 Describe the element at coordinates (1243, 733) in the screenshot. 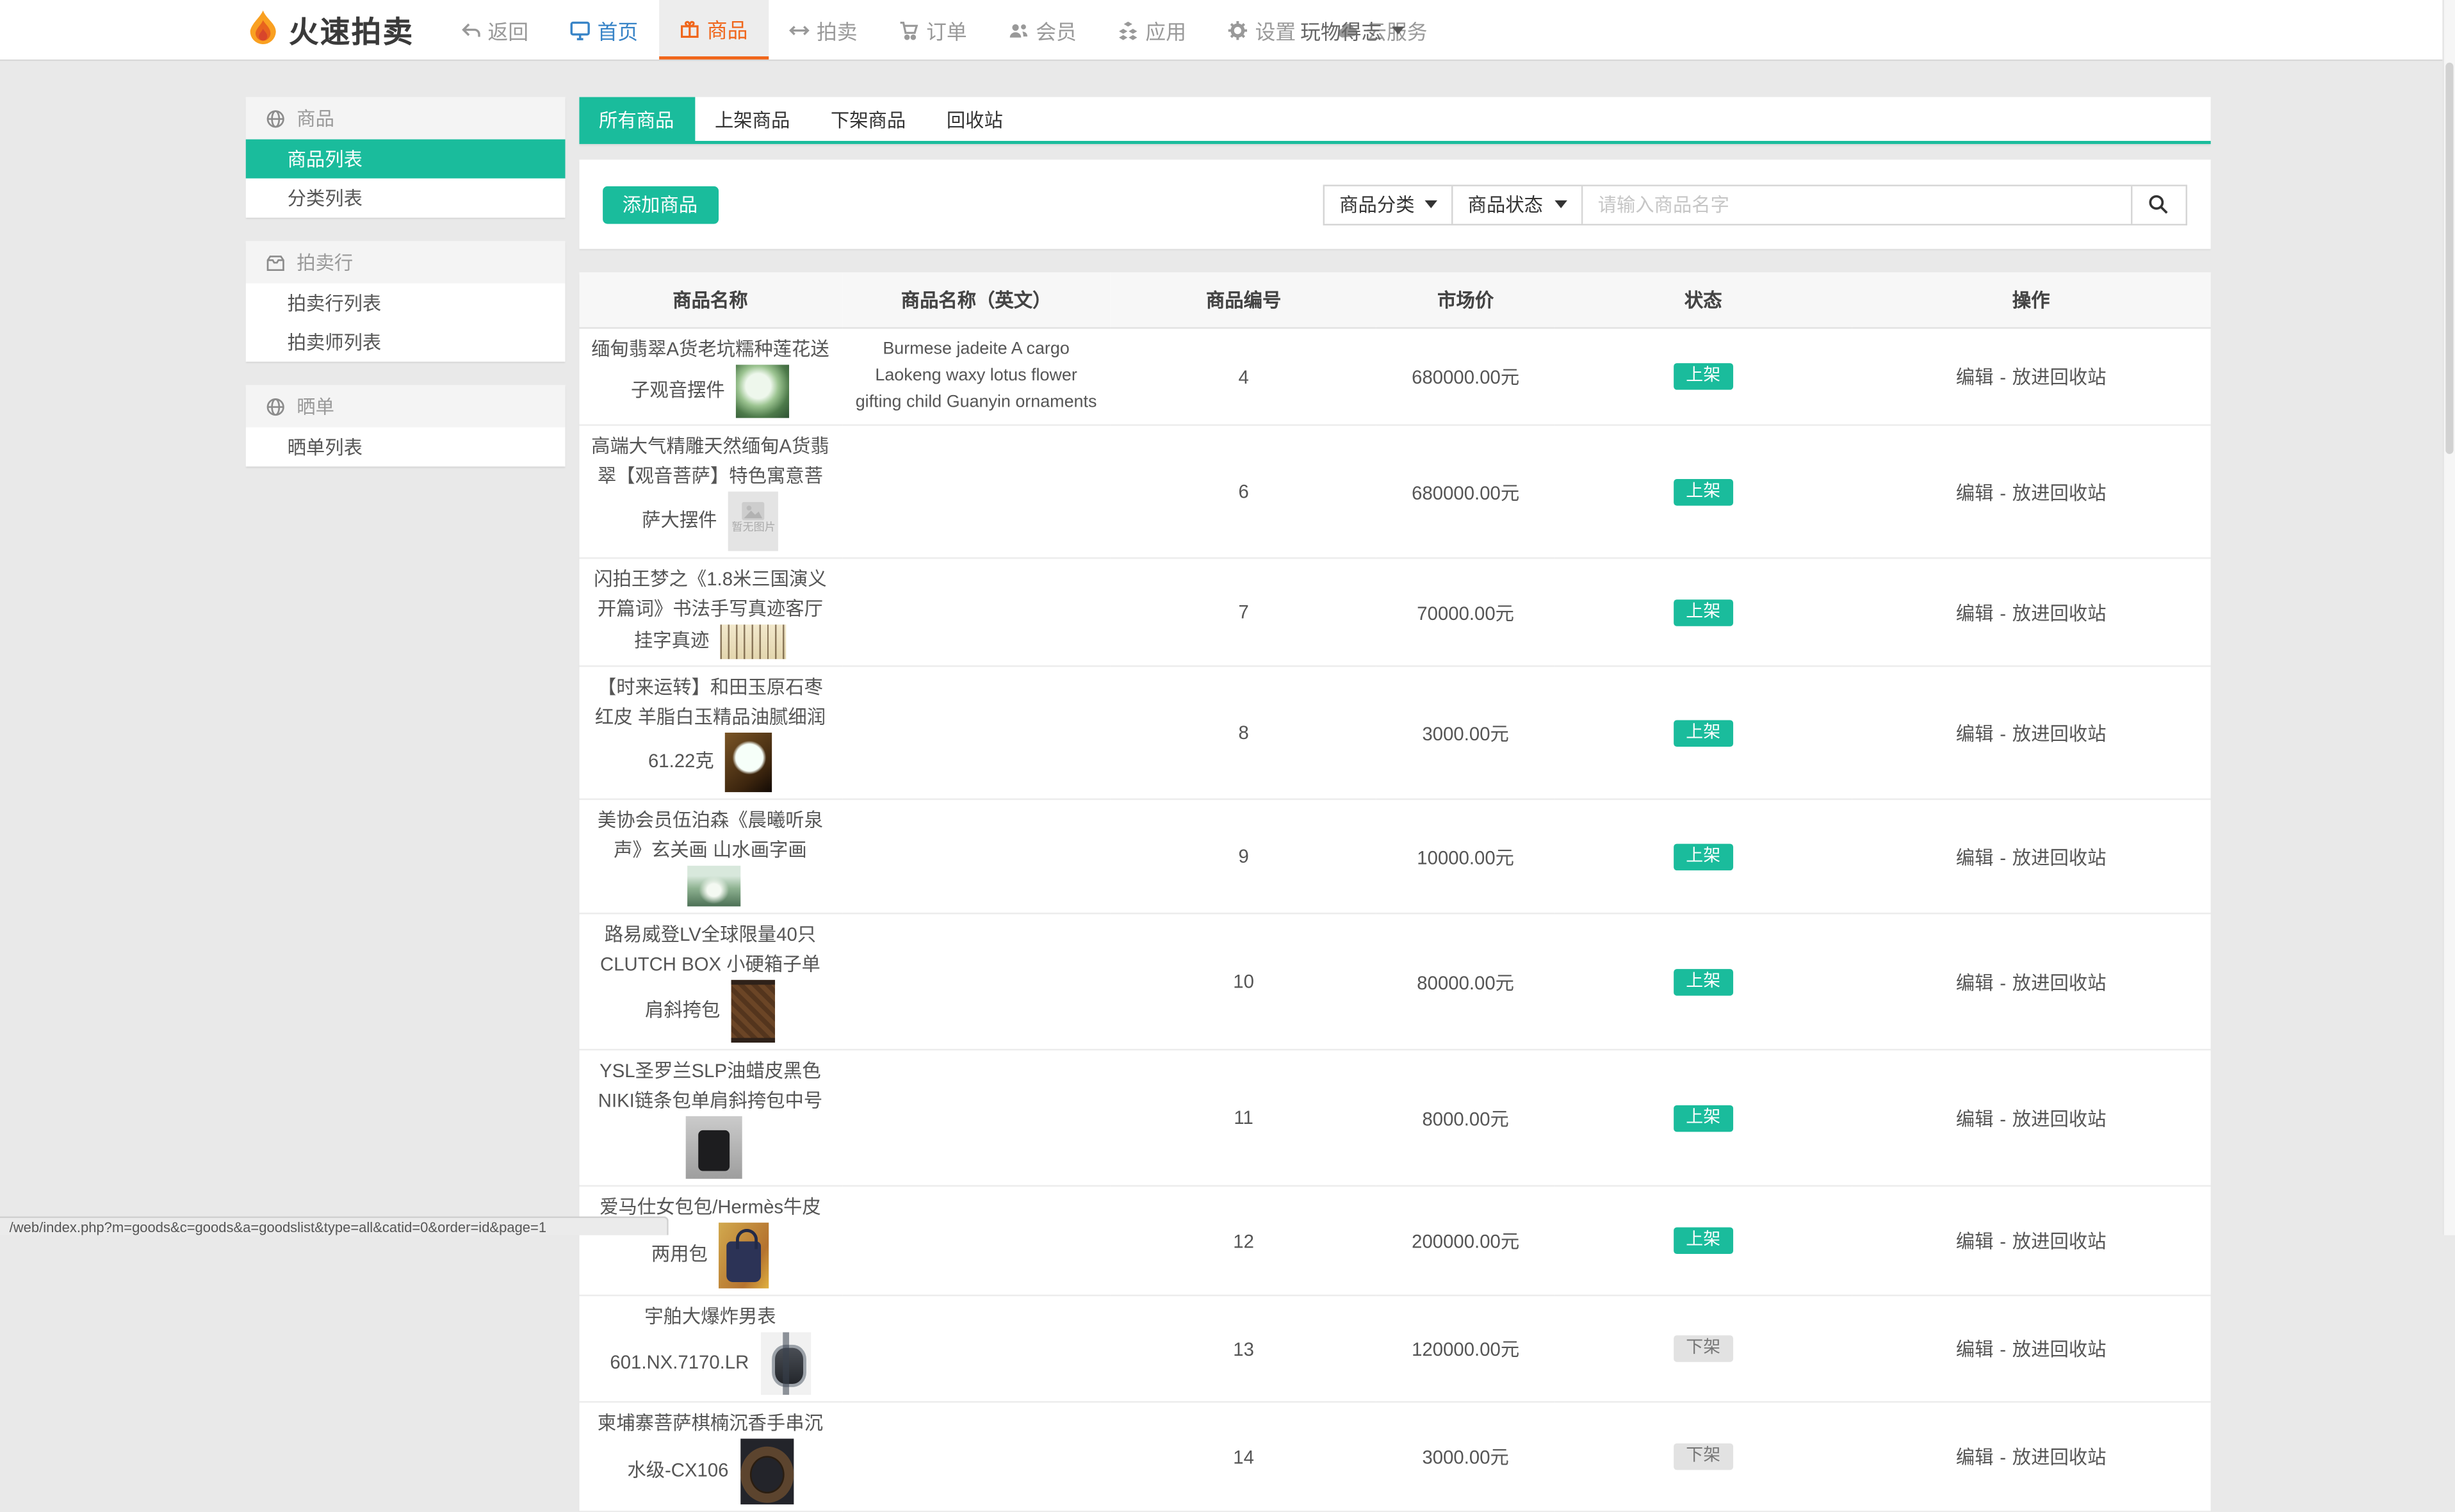

I see `product-id: 8` at that location.